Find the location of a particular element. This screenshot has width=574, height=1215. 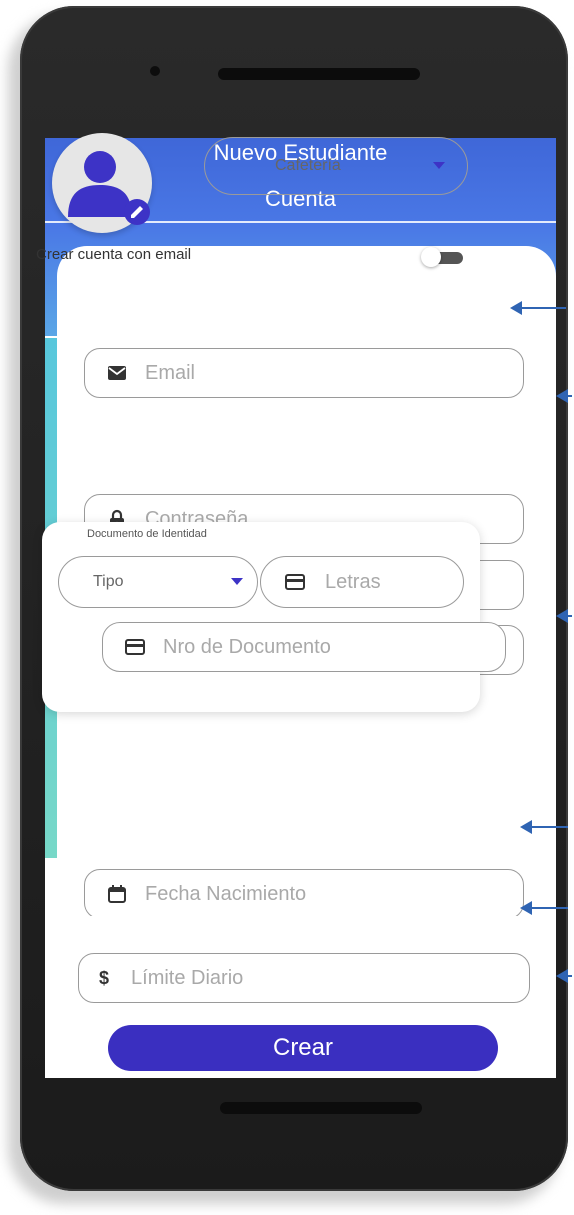

daily-limit-input is located at coordinates (296, 978).